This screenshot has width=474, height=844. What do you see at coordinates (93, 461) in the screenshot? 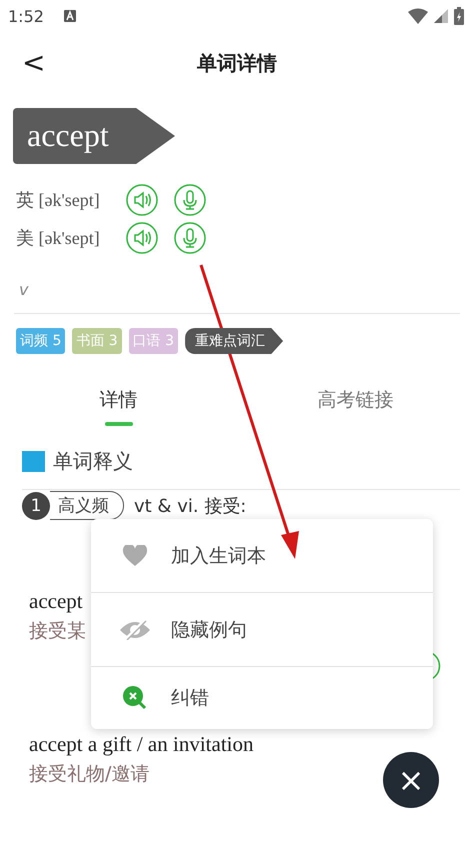
I see `section-title: 单词释义` at bounding box center [93, 461].